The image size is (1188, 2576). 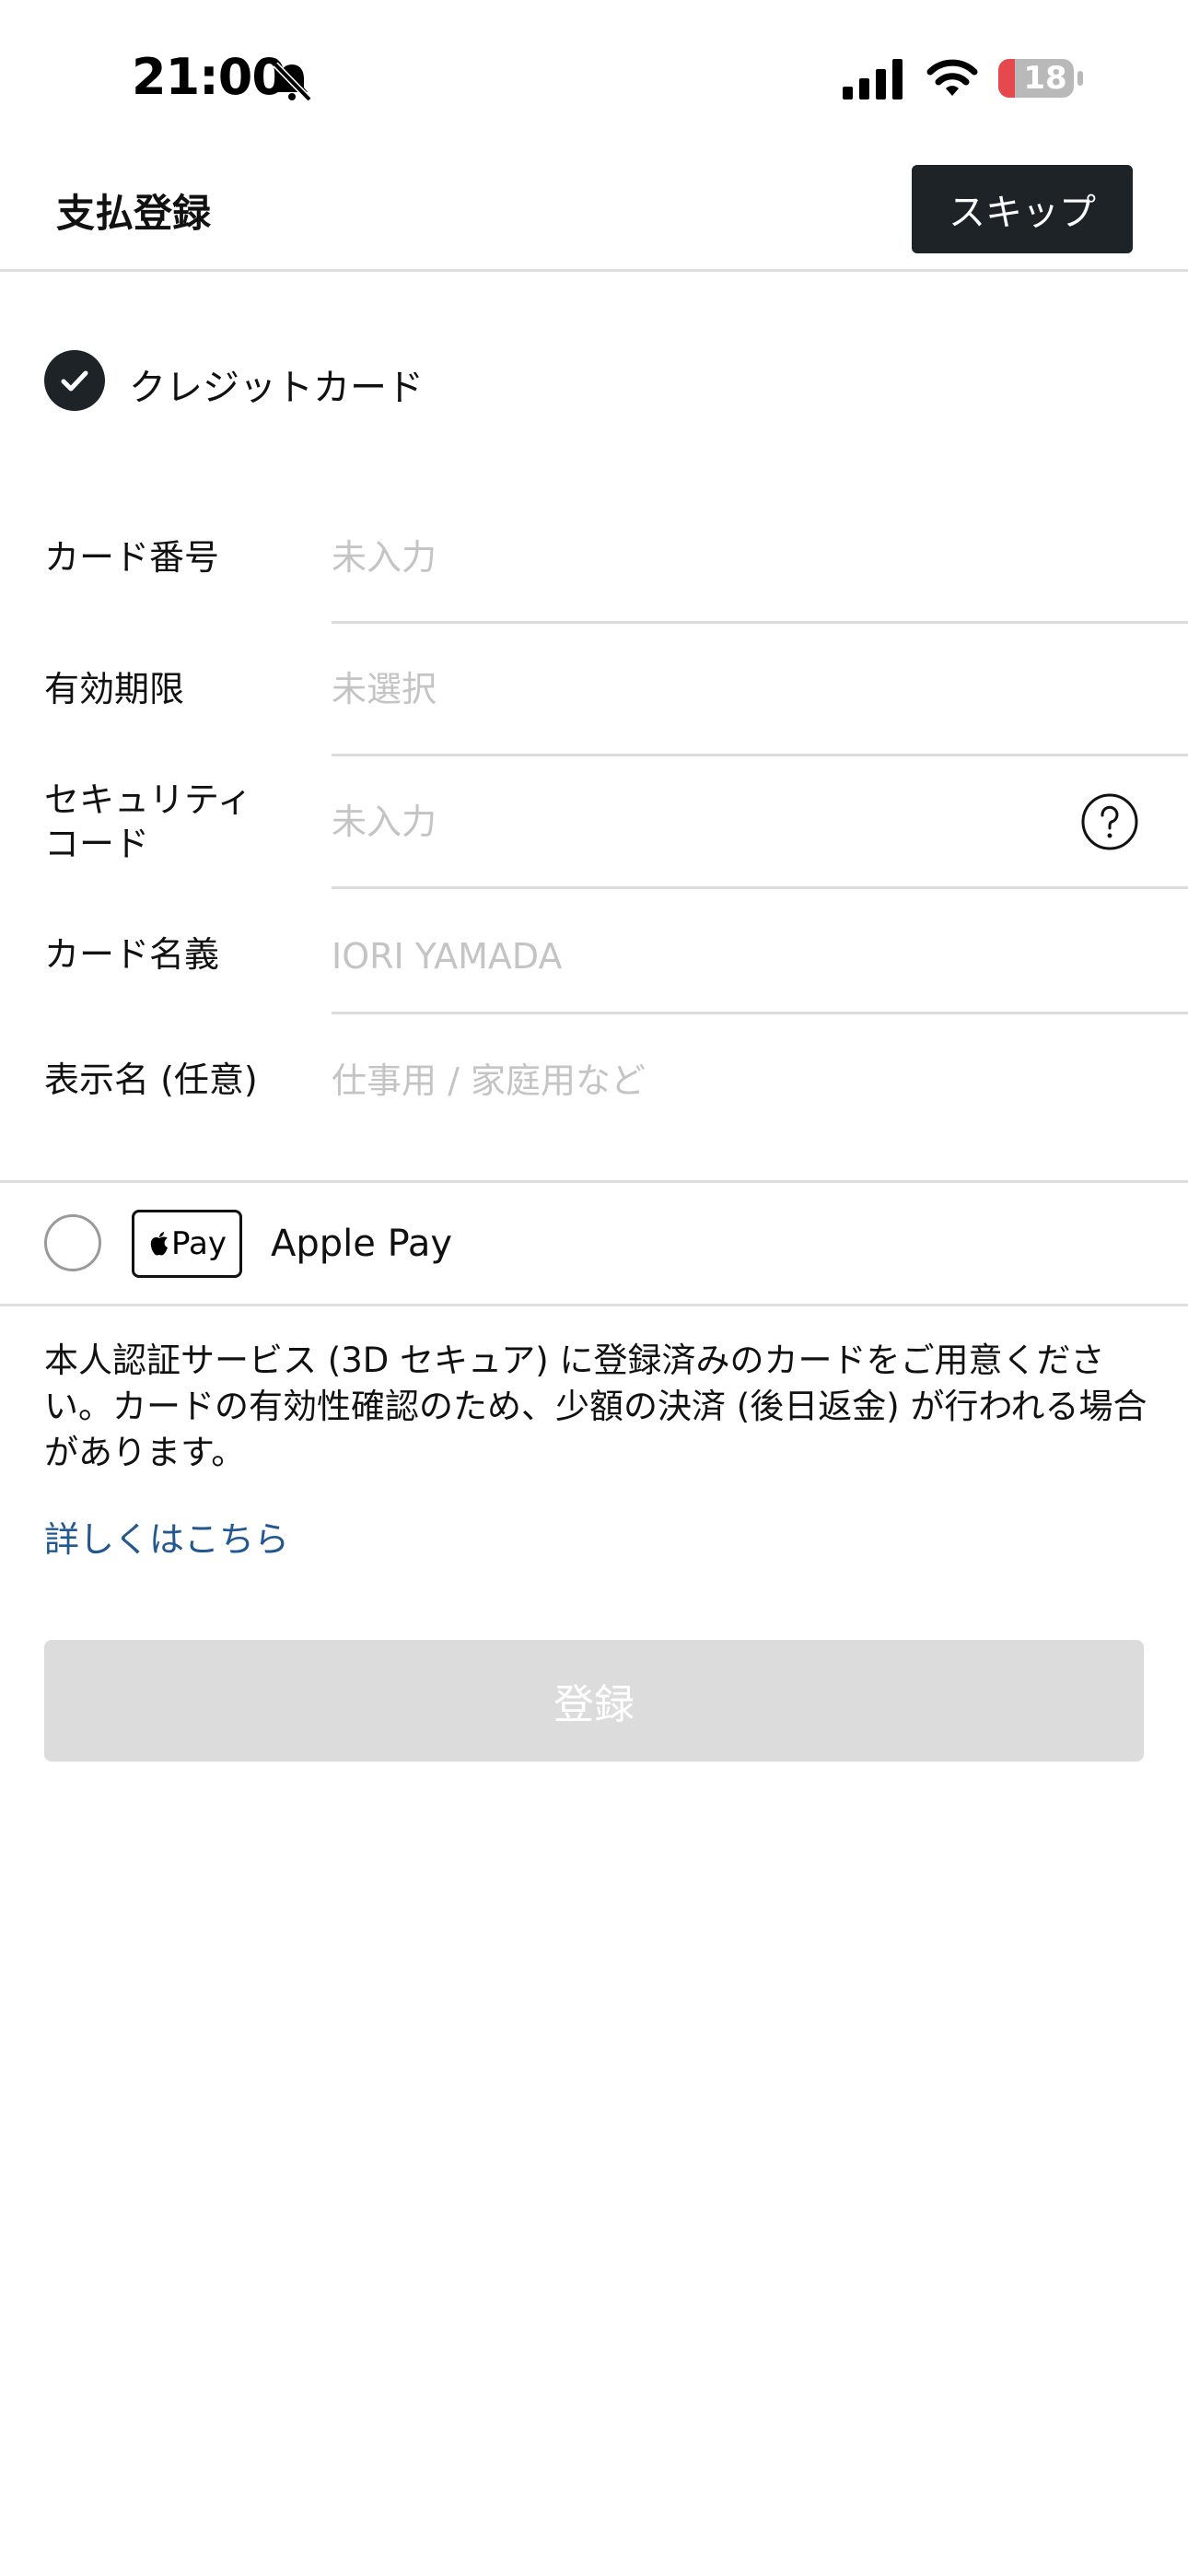 I want to click on apple-logo-icon, so click(x=160, y=1244).